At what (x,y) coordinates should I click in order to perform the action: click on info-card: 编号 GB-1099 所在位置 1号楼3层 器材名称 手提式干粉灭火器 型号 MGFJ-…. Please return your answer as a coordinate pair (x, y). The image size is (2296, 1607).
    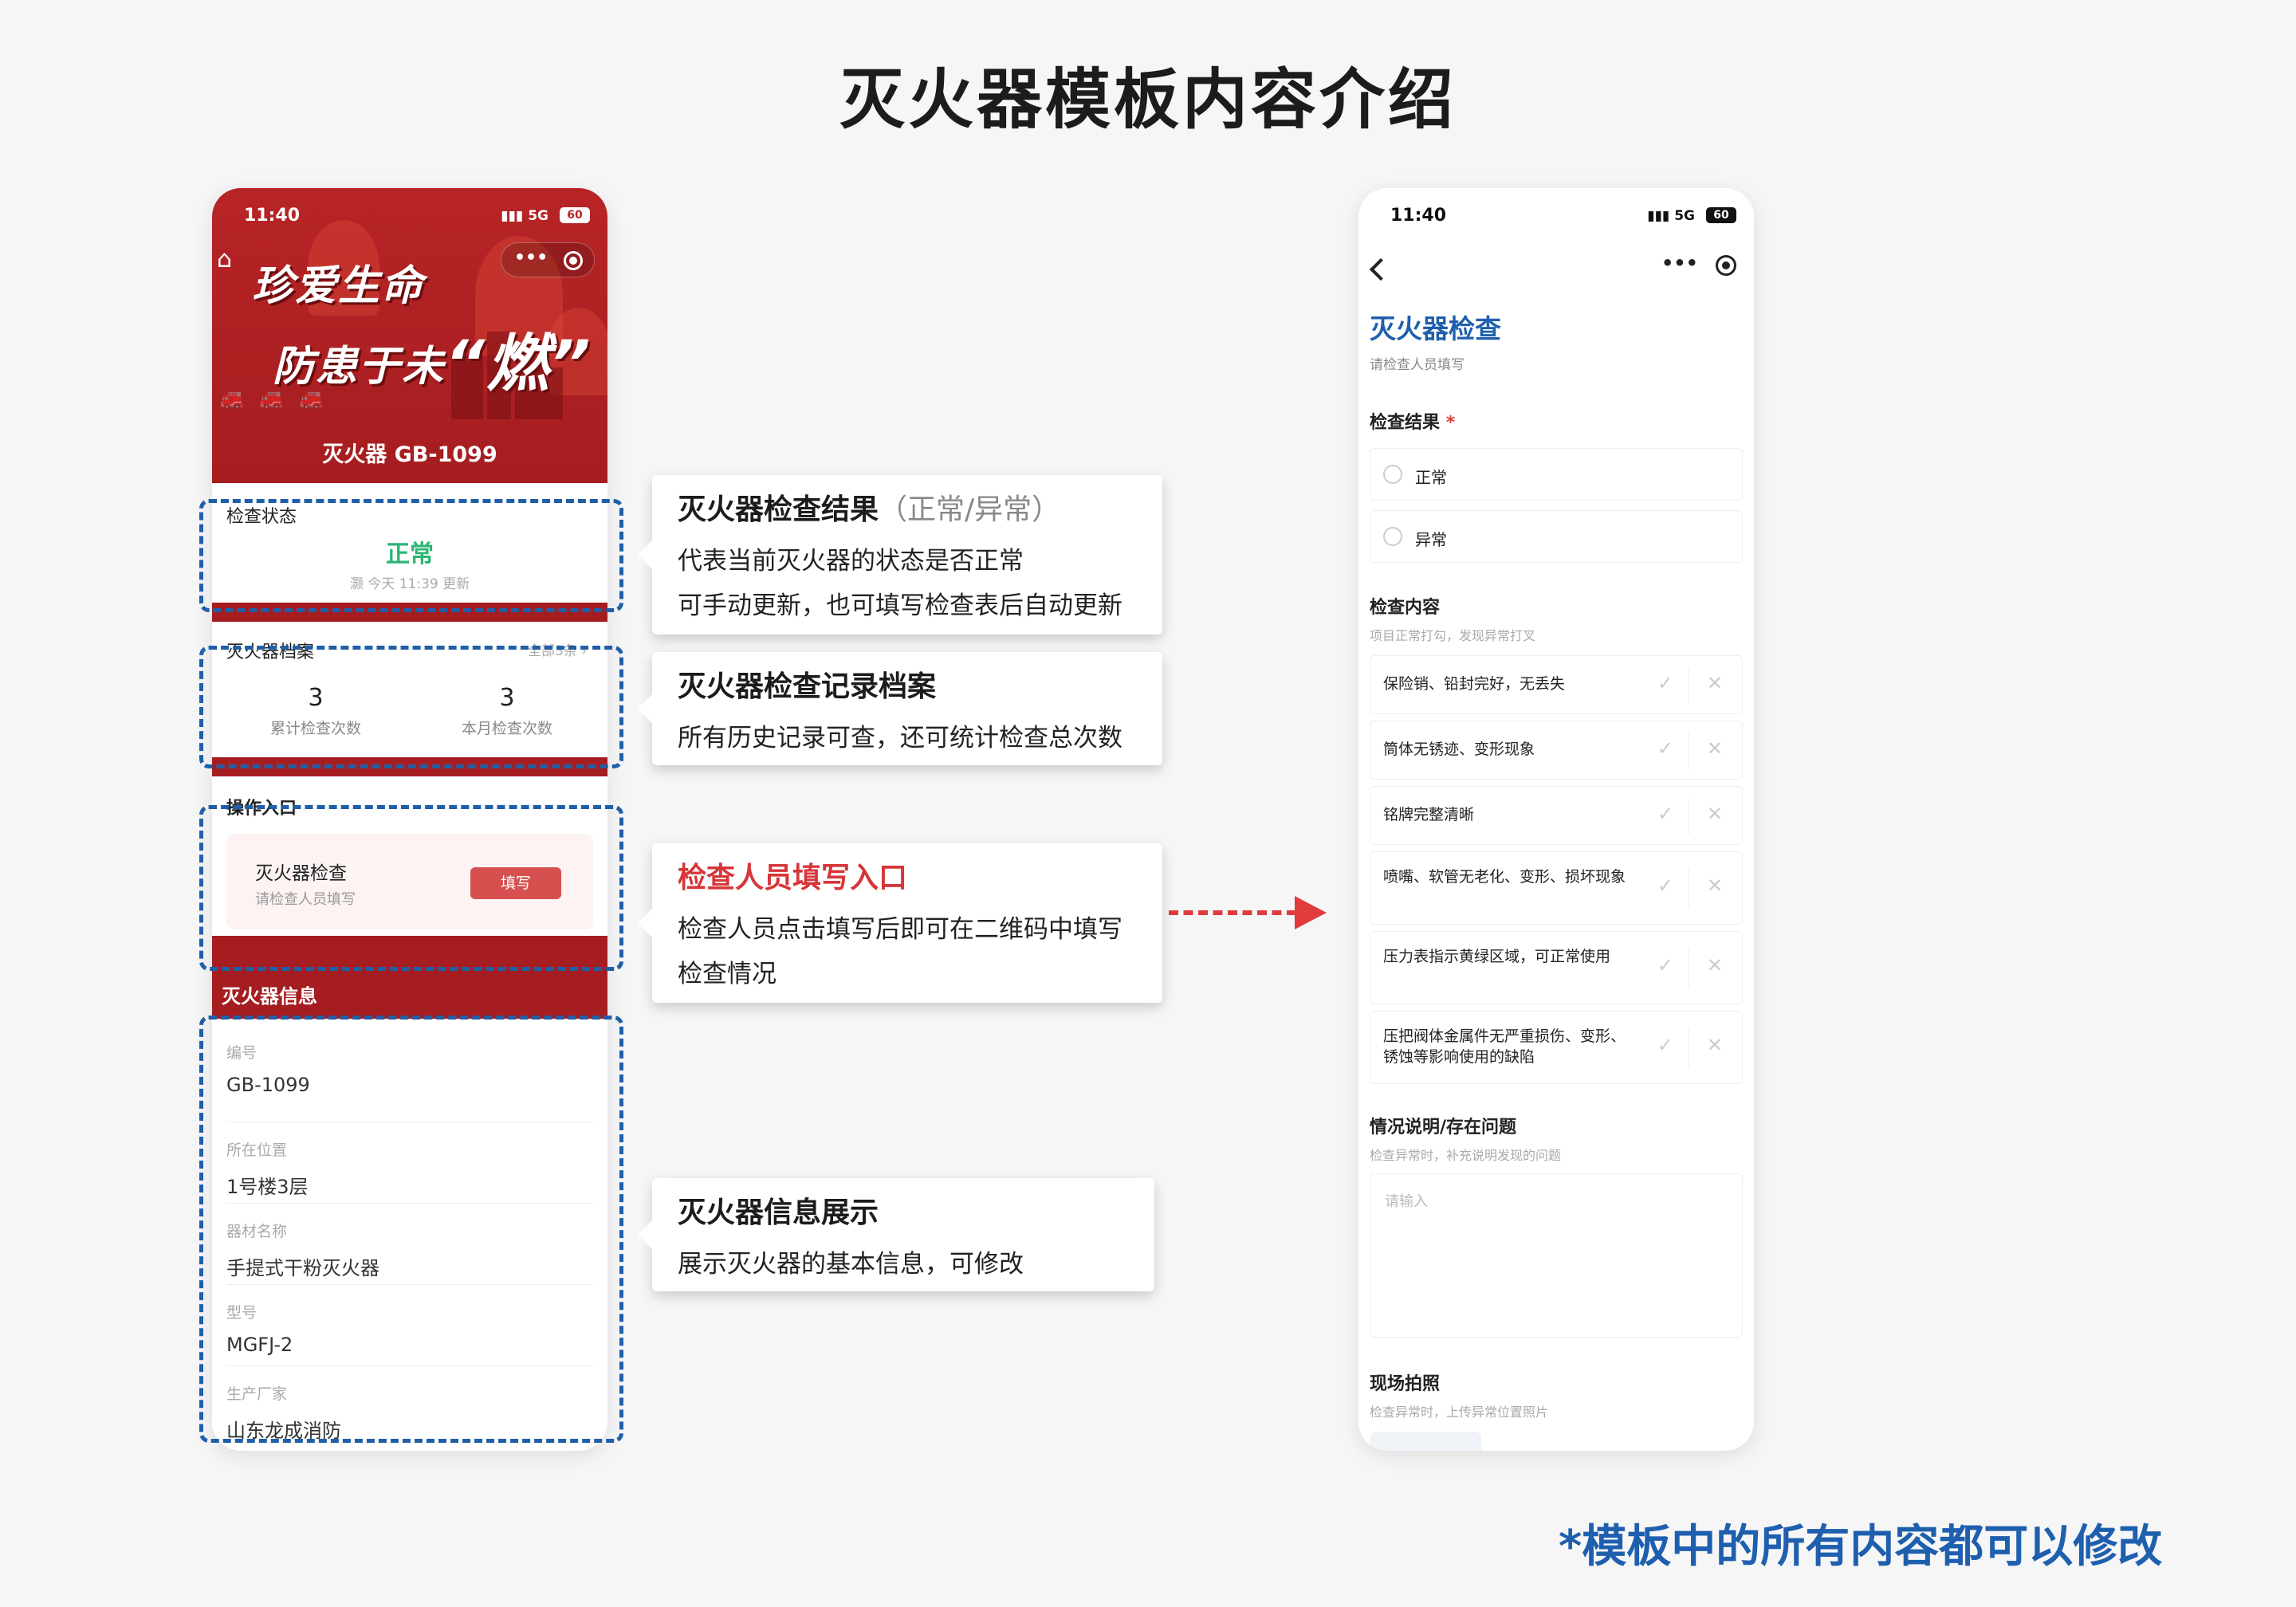
    Looking at the image, I should click on (409, 1235).